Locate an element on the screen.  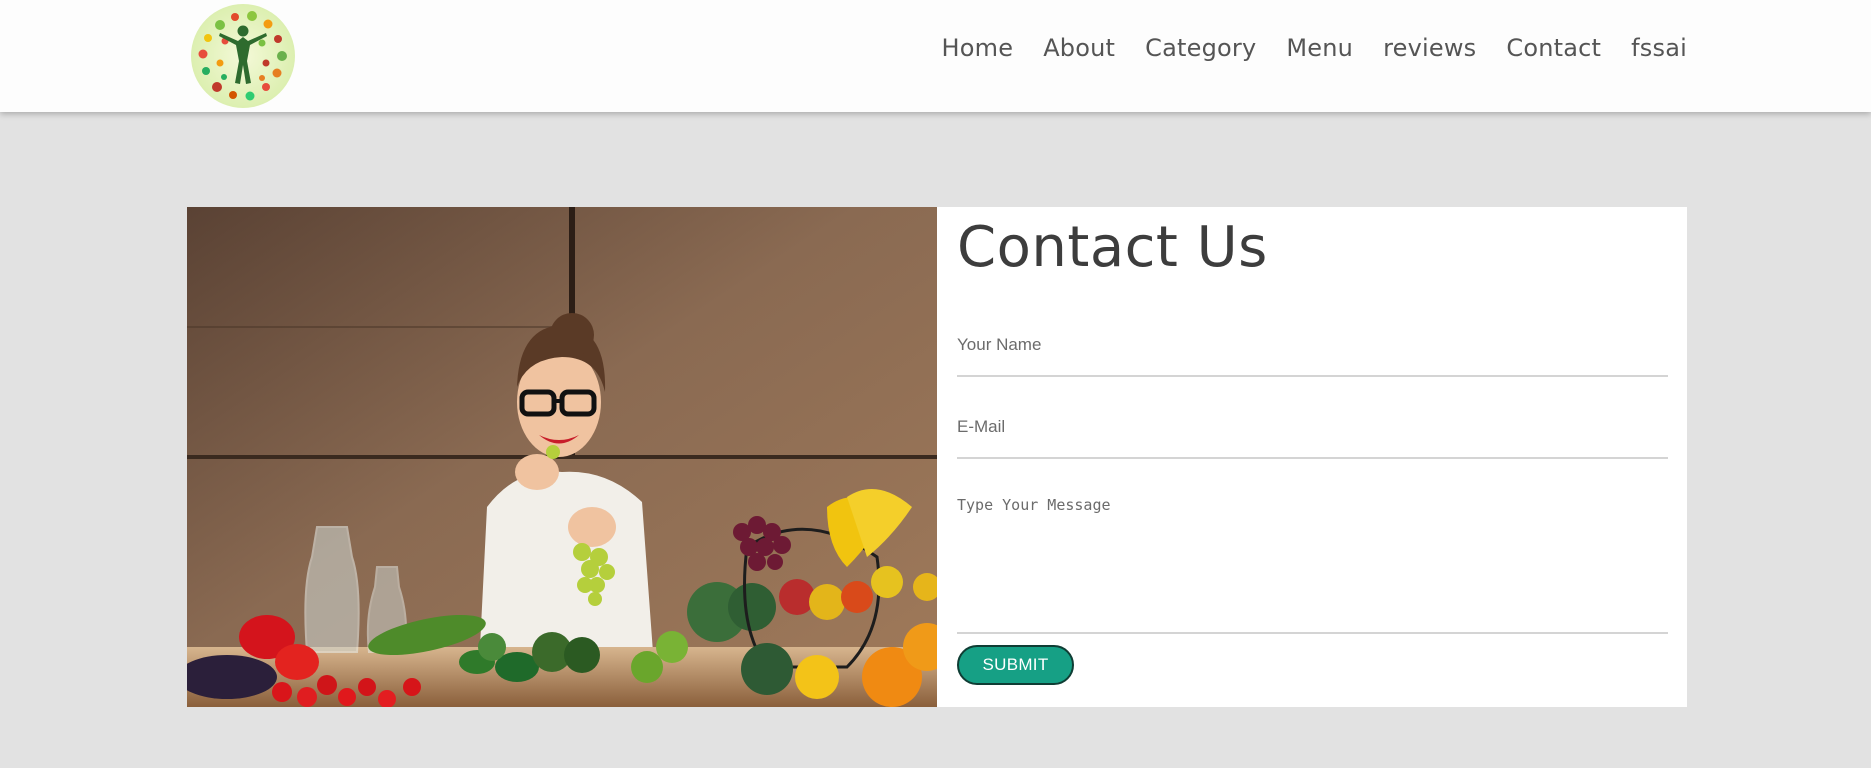
email-field is located at coordinates (1312, 428).